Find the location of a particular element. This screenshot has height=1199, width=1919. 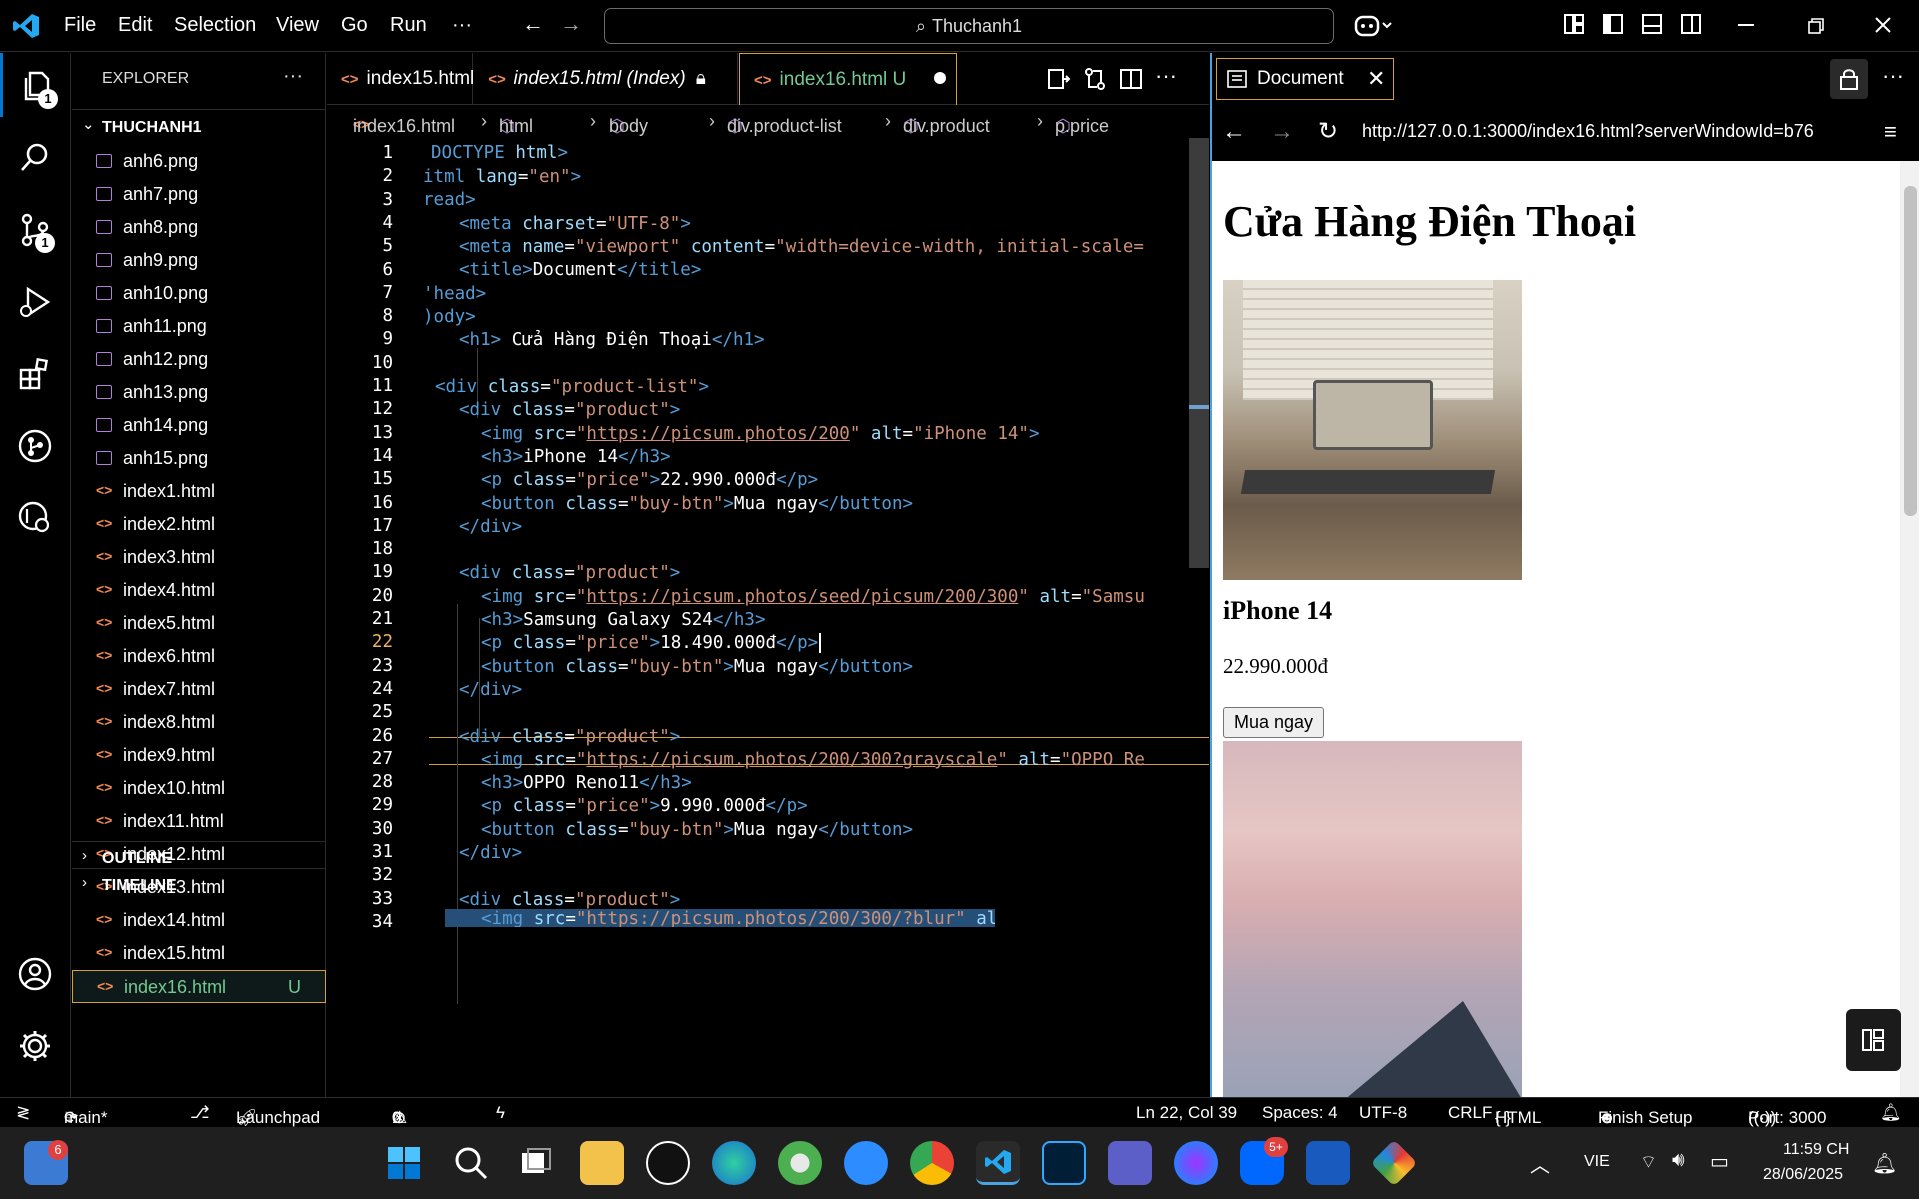

lock-button is located at coordinates (1849, 79).